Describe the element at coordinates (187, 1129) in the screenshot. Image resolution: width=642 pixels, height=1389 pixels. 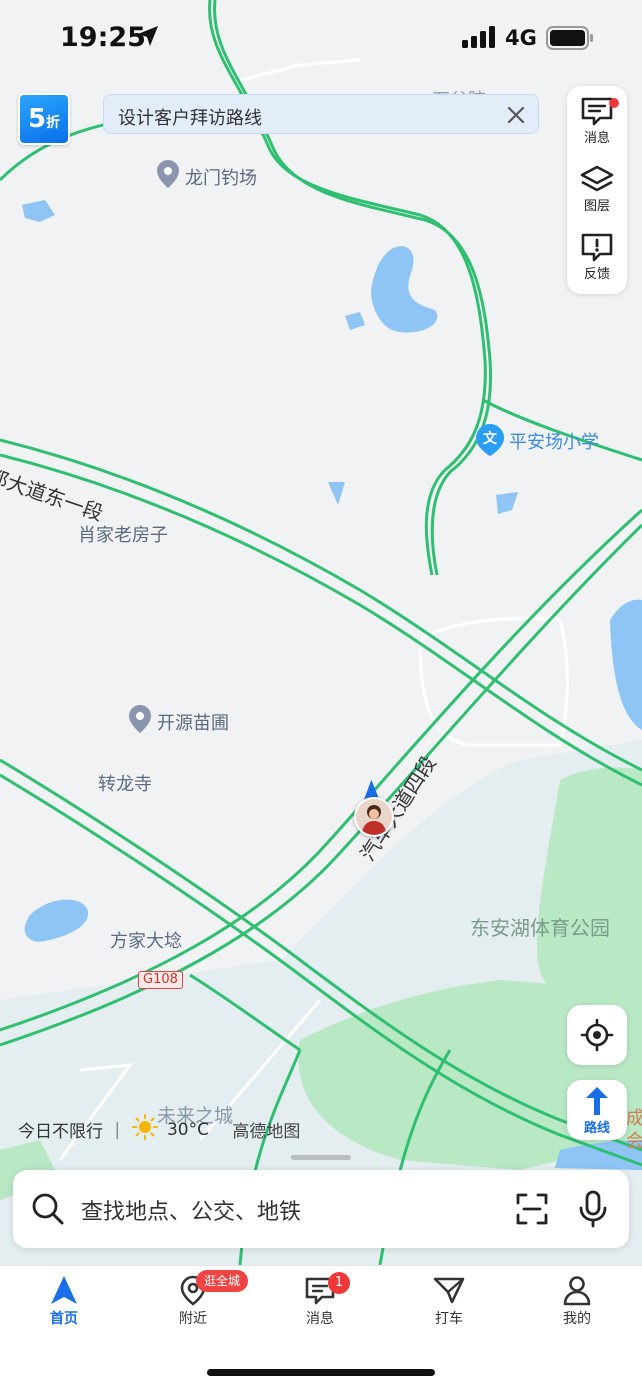
I see `temperature: 30°C` at that location.